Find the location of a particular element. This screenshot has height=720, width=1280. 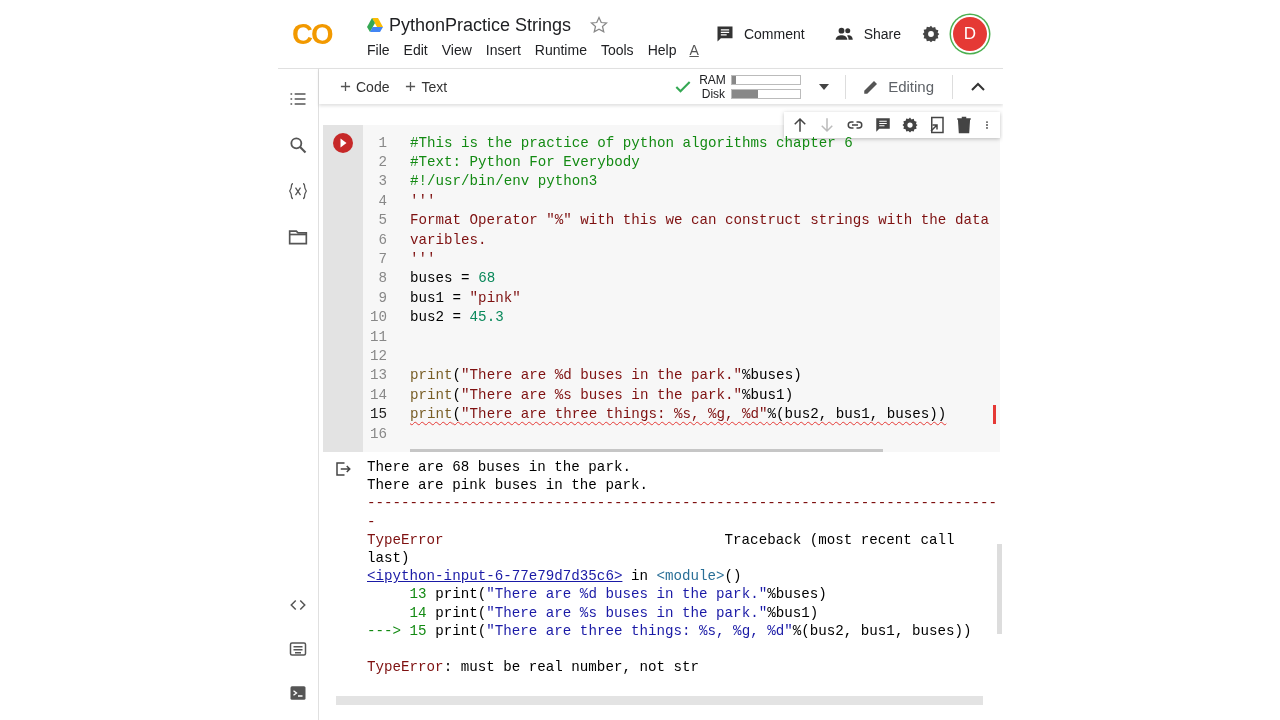

code-line: print("There are %s buses in the park."%bus1) is located at coordinates (602, 394).